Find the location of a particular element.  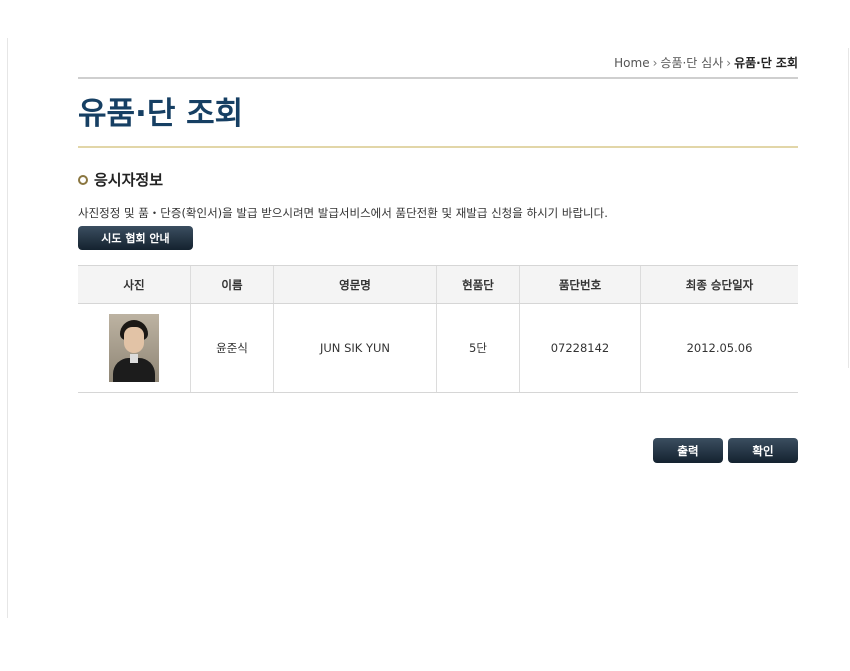

left-border-line is located at coordinates (7, 328).